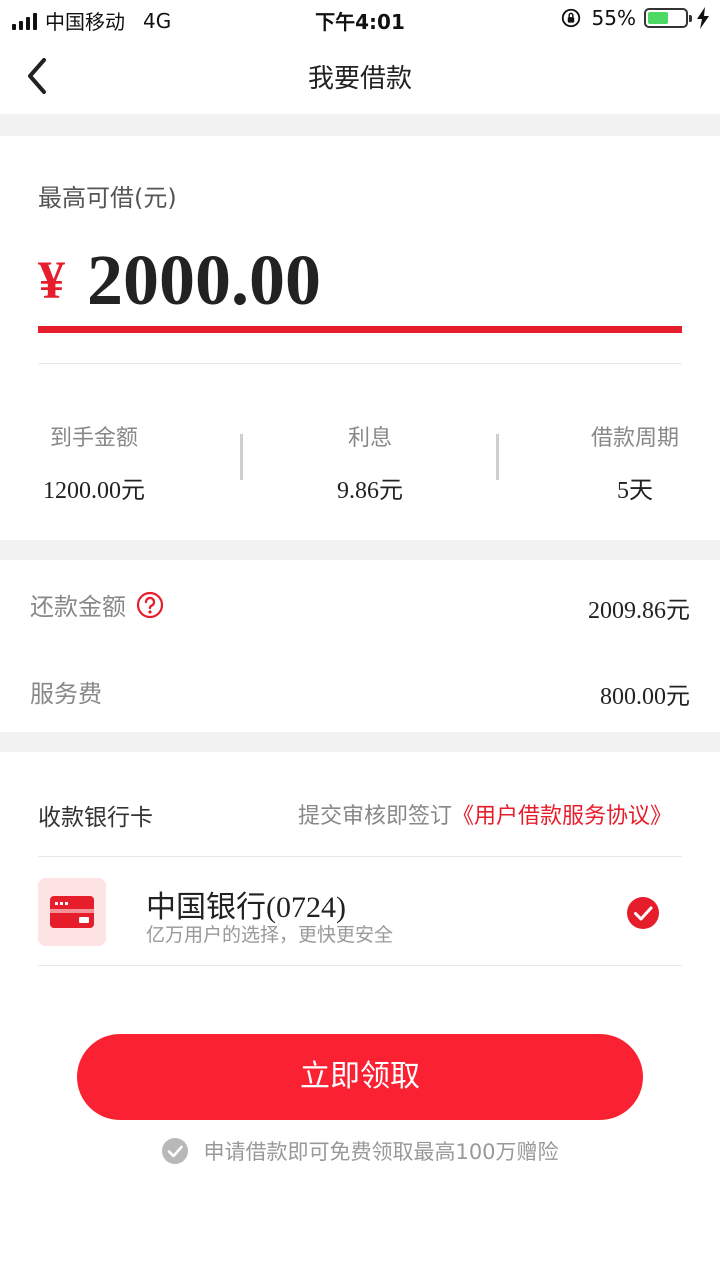 The height and width of the screenshot is (1280, 720). Describe the element at coordinates (150, 605) in the screenshot. I see `question-circle-icon` at that location.